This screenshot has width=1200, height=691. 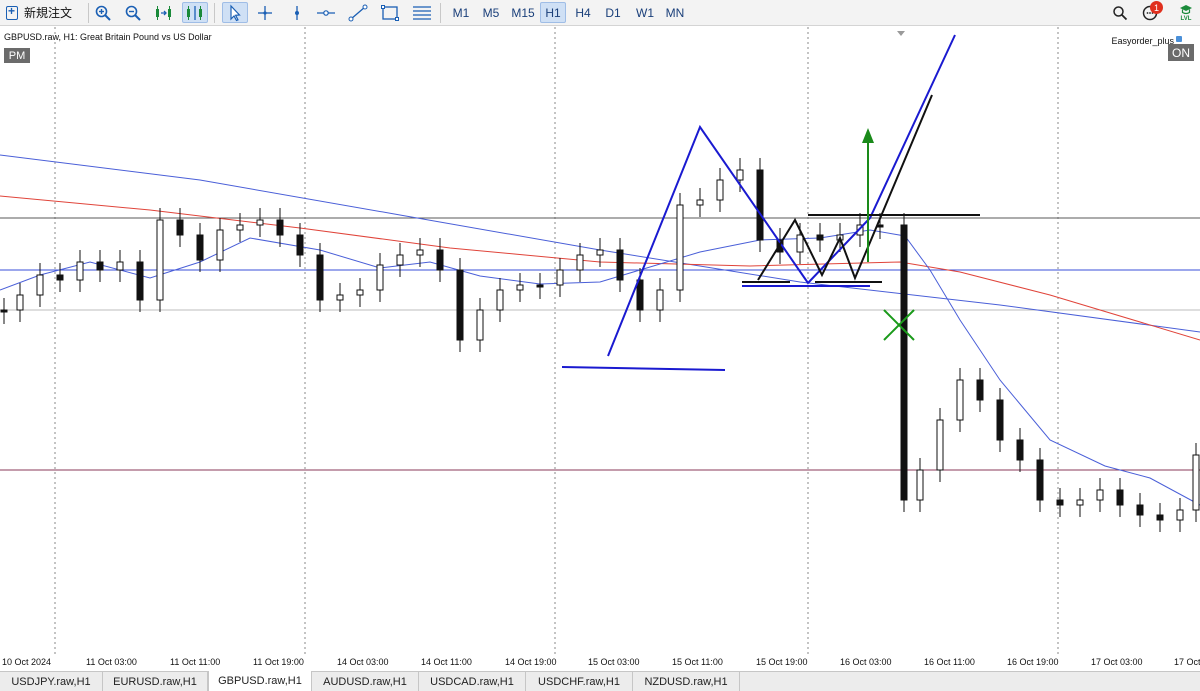 What do you see at coordinates (1181, 52) in the screenshot?
I see `expert-advisor-status: ON` at bounding box center [1181, 52].